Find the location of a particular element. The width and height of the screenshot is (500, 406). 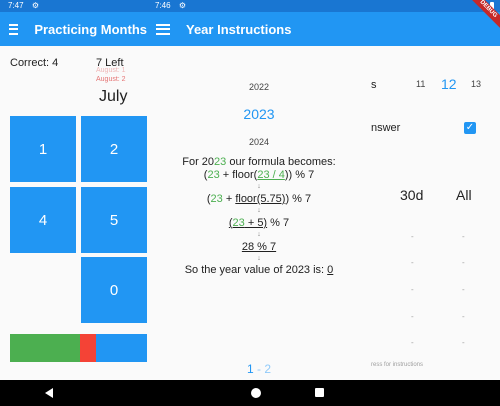

show-answer-checkbox: ✓ is located at coordinates (470, 128).